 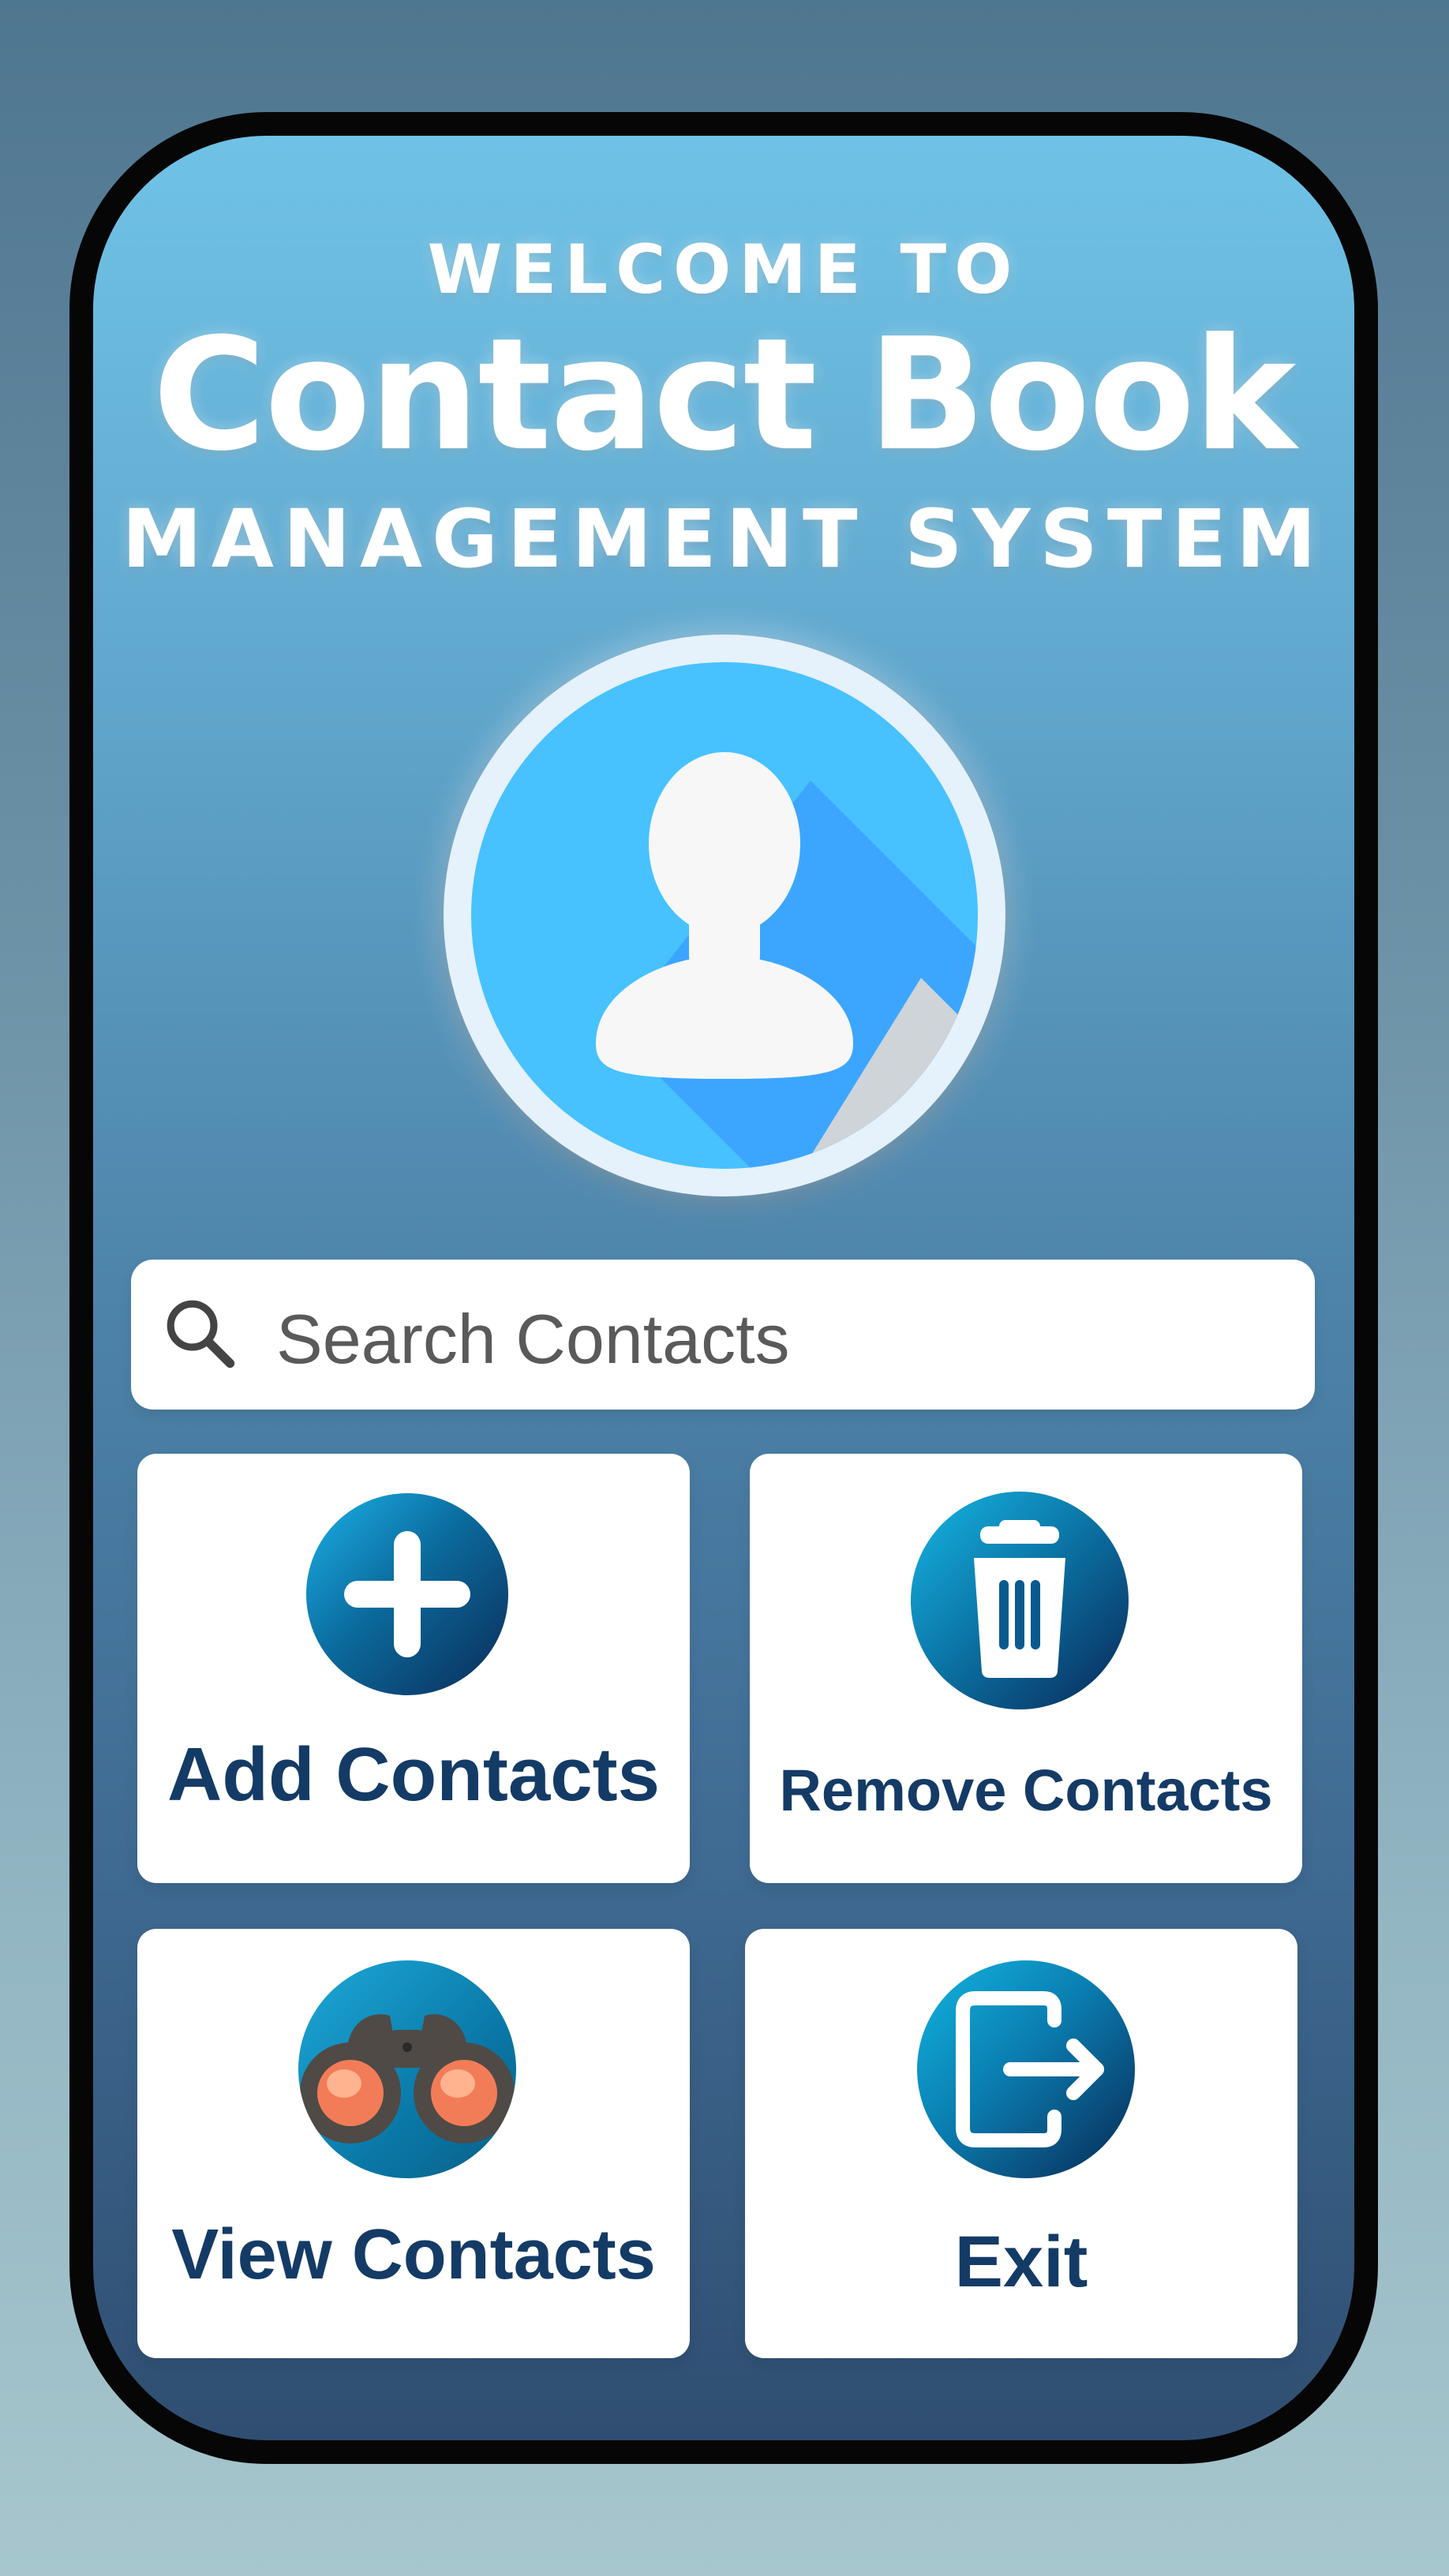 I want to click on avatar-ring, so click(x=724, y=915).